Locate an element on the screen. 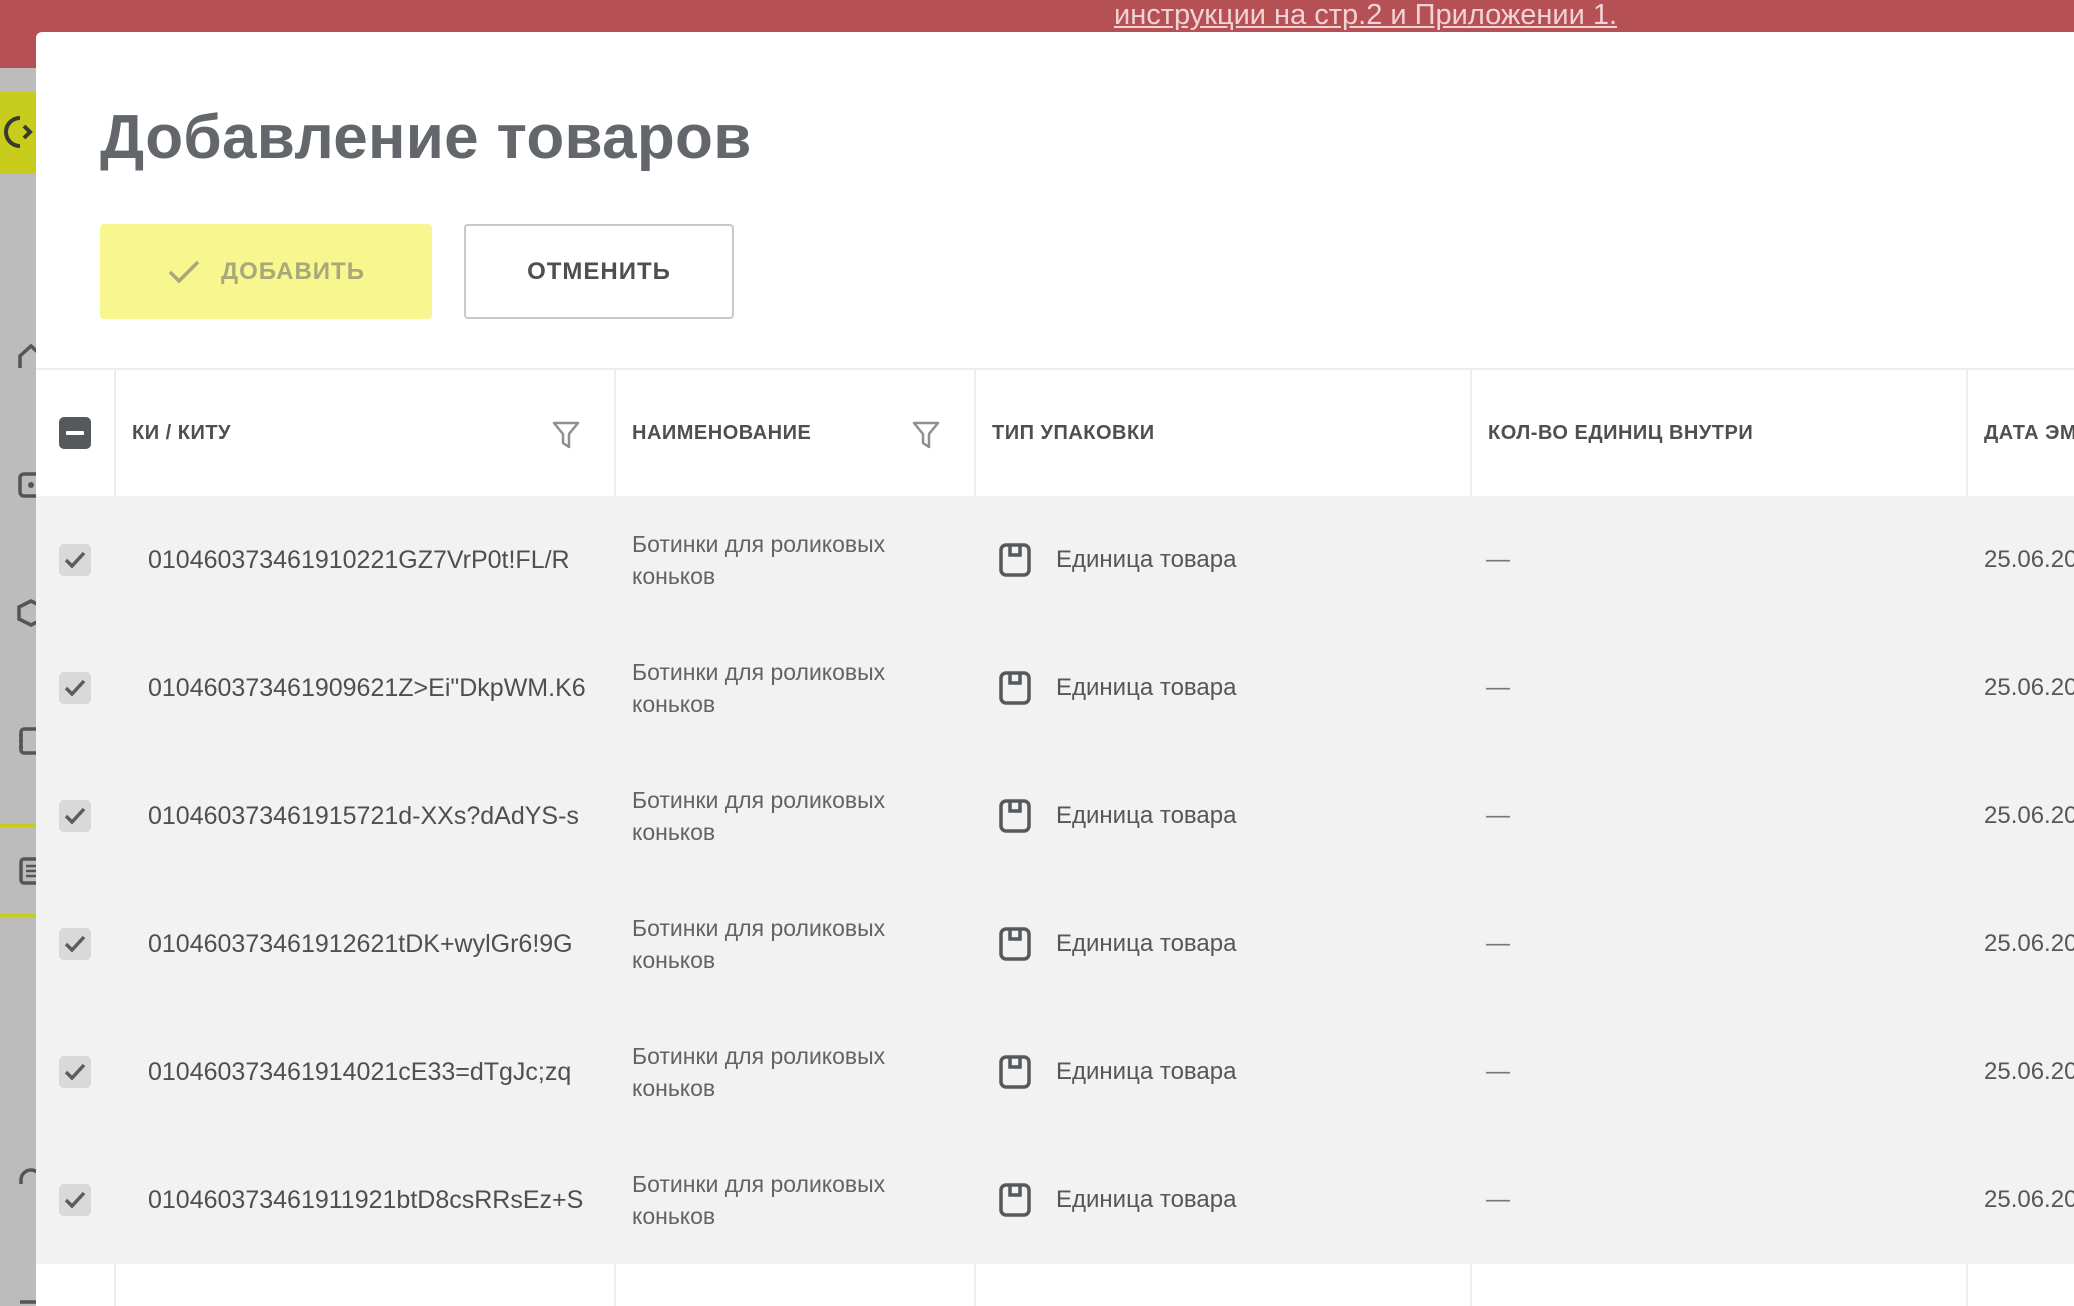 This screenshot has height=1306, width=2074. active-indicator-top is located at coordinates (18, 825).